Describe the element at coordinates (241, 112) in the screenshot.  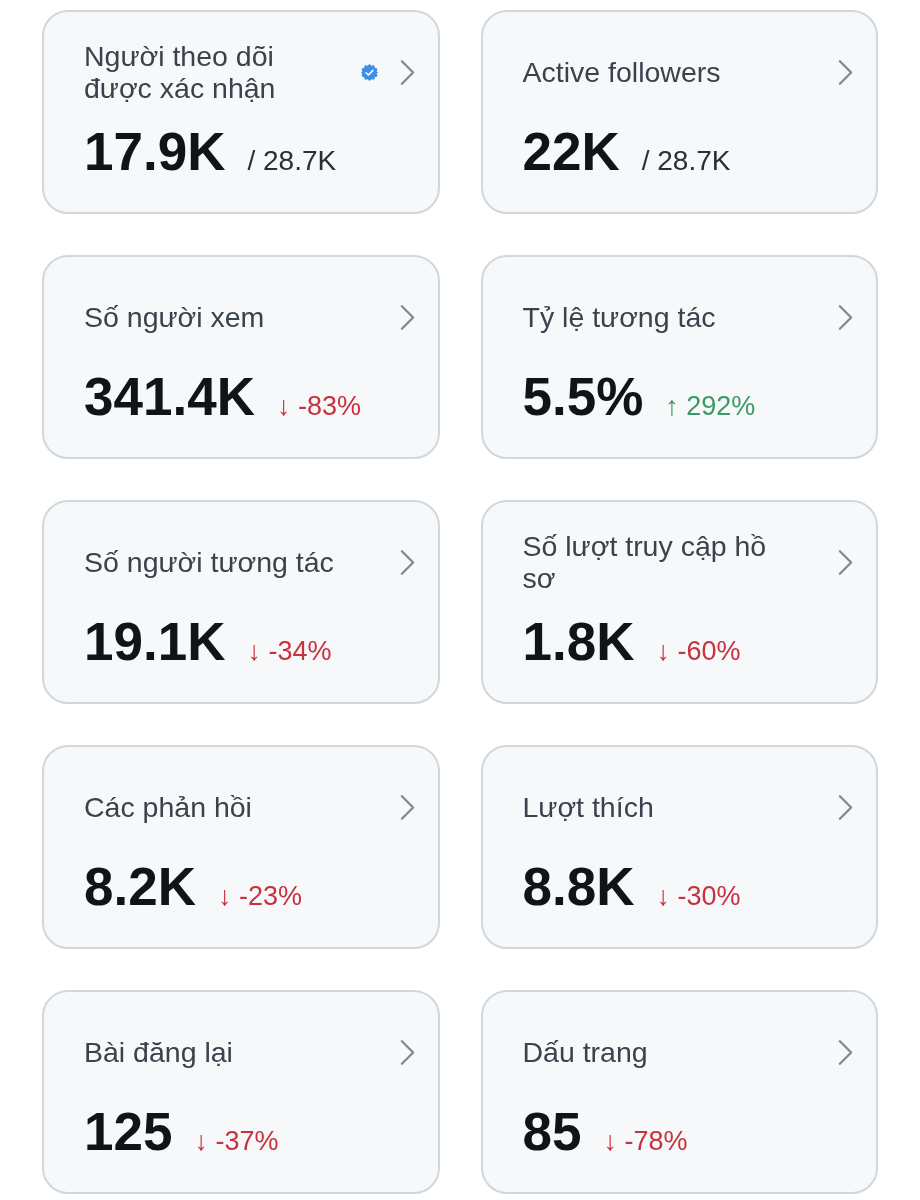
I see `stat-card: Người theo dõi được xác nhận 17.9K / 28.7K` at that location.